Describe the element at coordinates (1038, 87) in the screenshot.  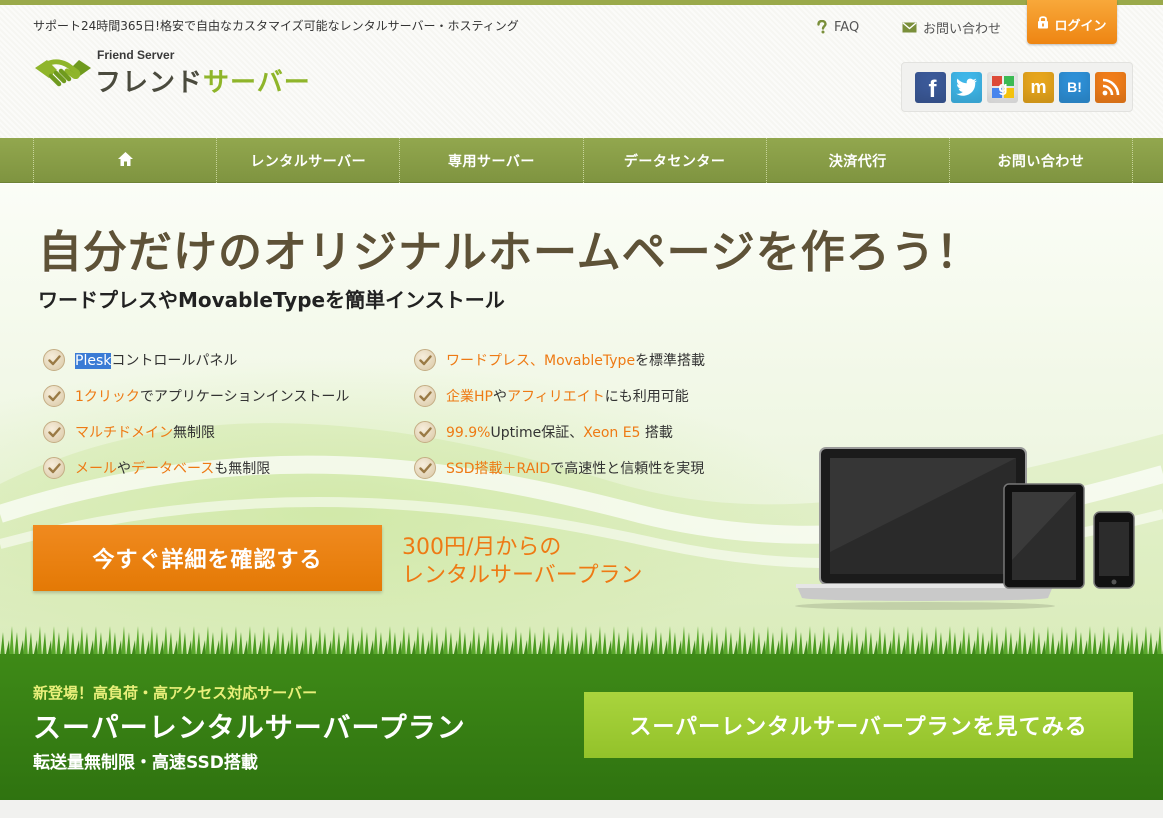
I see `mixi-icon: m` at that location.